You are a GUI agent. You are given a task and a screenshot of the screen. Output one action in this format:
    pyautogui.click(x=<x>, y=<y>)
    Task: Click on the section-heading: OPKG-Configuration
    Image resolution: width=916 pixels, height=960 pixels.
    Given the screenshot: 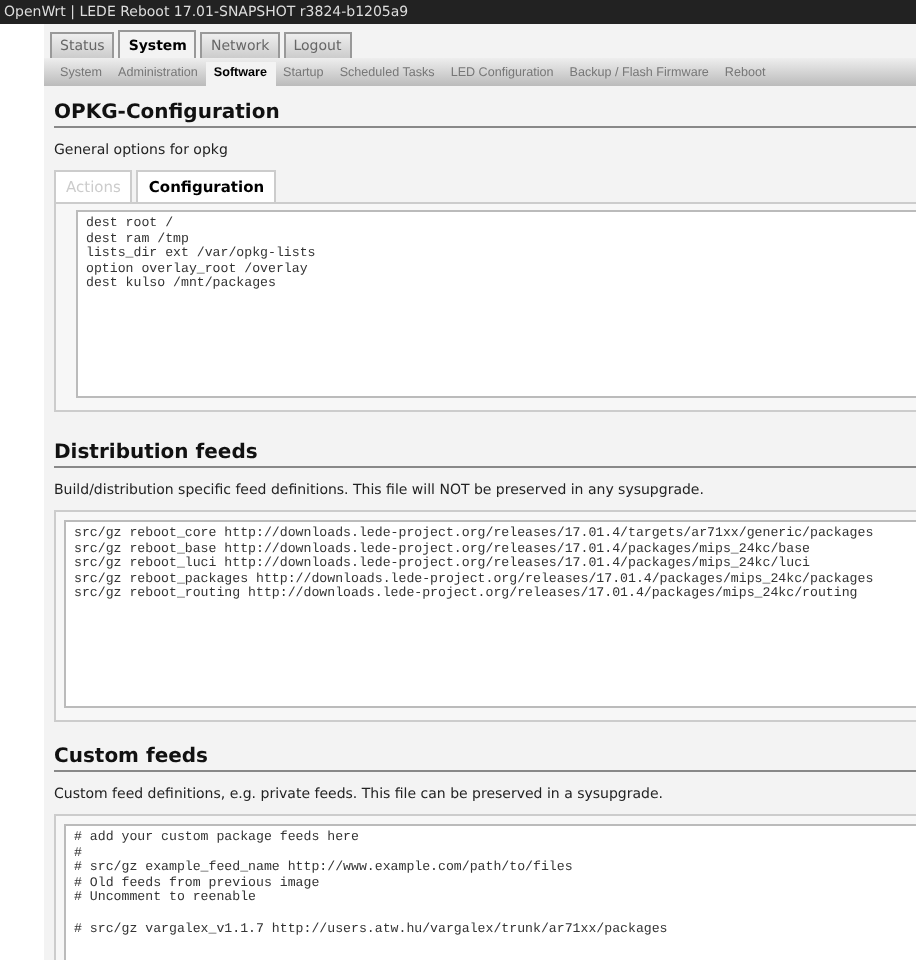 What is the action you would take?
    pyautogui.click(x=485, y=113)
    